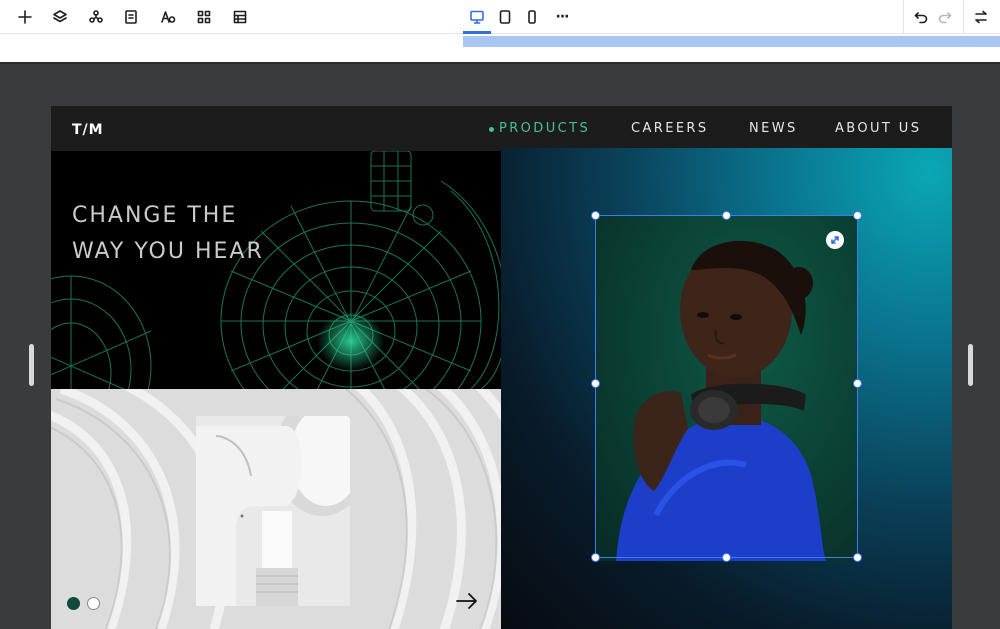 The height and width of the screenshot is (629, 1000). What do you see at coordinates (970, 365) in the screenshot?
I see `right-resize-handle` at bounding box center [970, 365].